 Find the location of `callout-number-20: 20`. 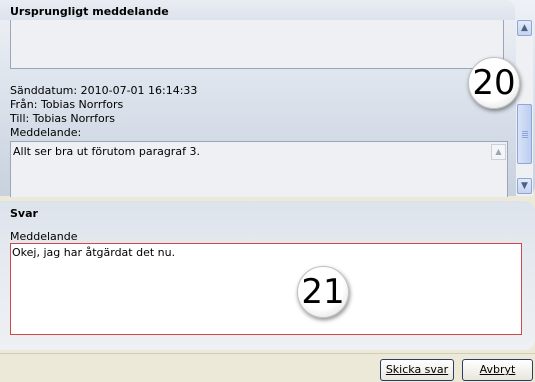

callout-number-20: 20 is located at coordinates (494, 83).